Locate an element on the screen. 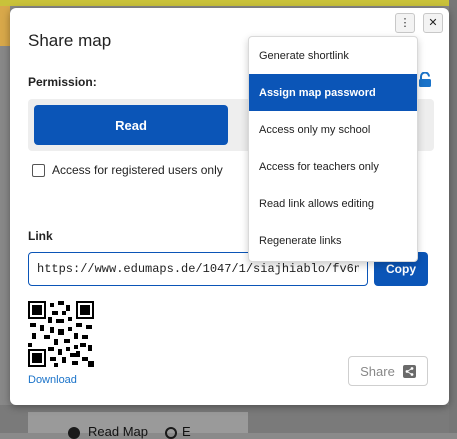 The height and width of the screenshot is (439, 457). menu-item-label: Regenerate links is located at coordinates (300, 240).